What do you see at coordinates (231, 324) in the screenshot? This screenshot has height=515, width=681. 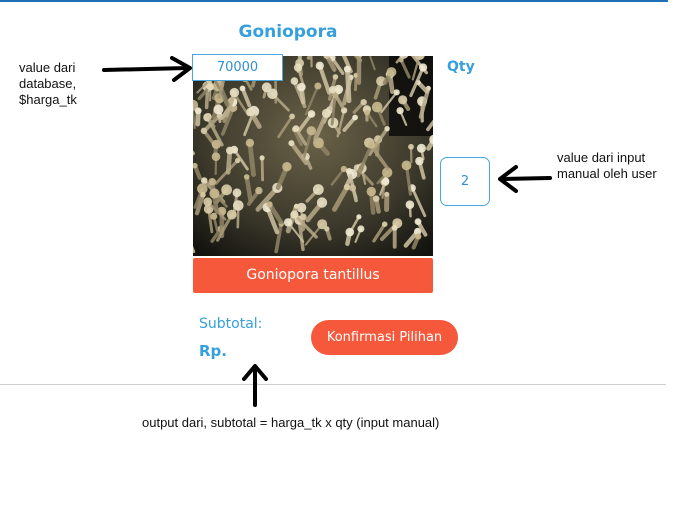 I see `subtotal-label: Subtotal:` at bounding box center [231, 324].